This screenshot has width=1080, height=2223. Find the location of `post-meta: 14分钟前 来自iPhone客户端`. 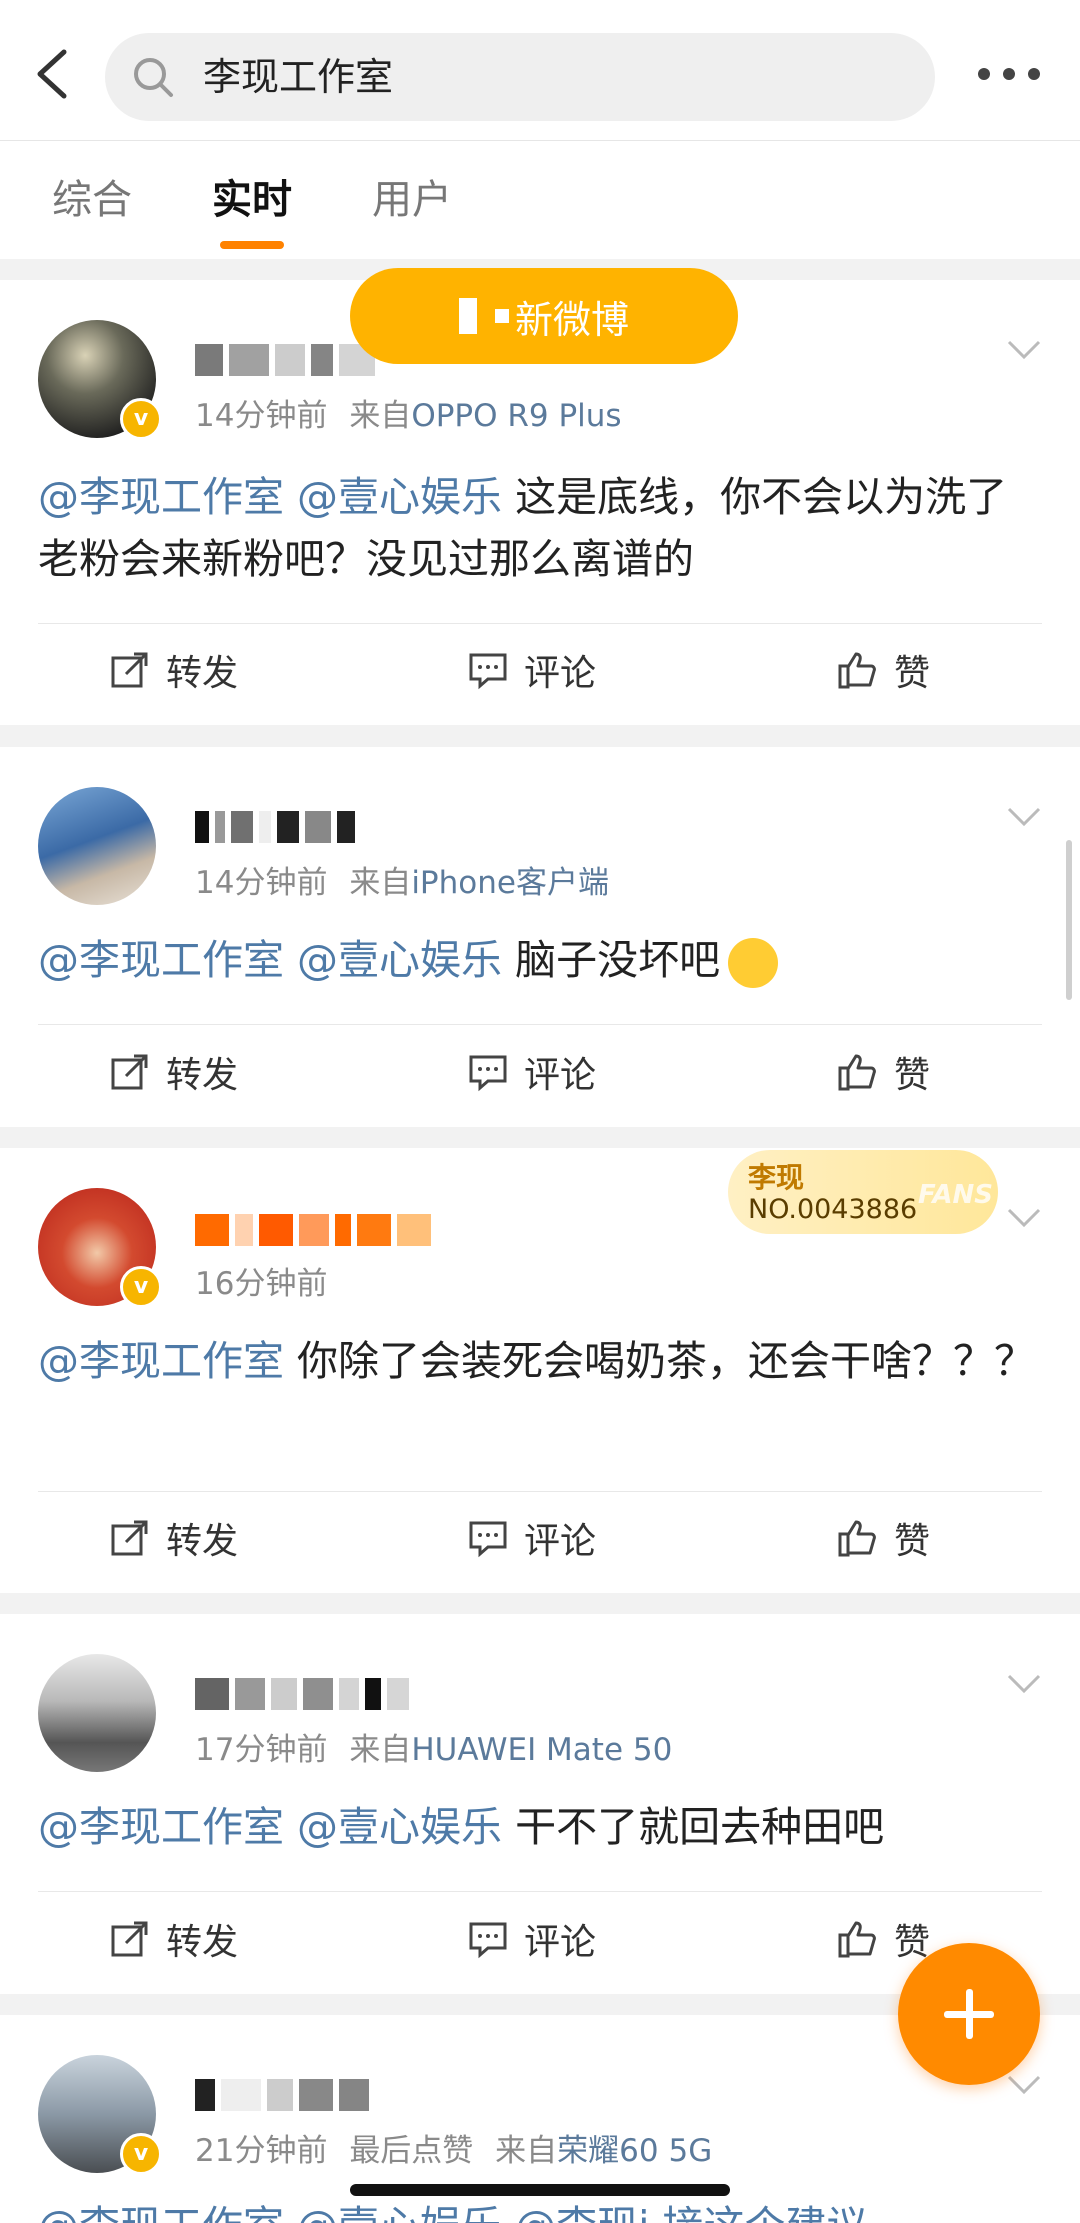

post-meta: 14分钟前 来自iPhone客户端 is located at coordinates (402, 883).